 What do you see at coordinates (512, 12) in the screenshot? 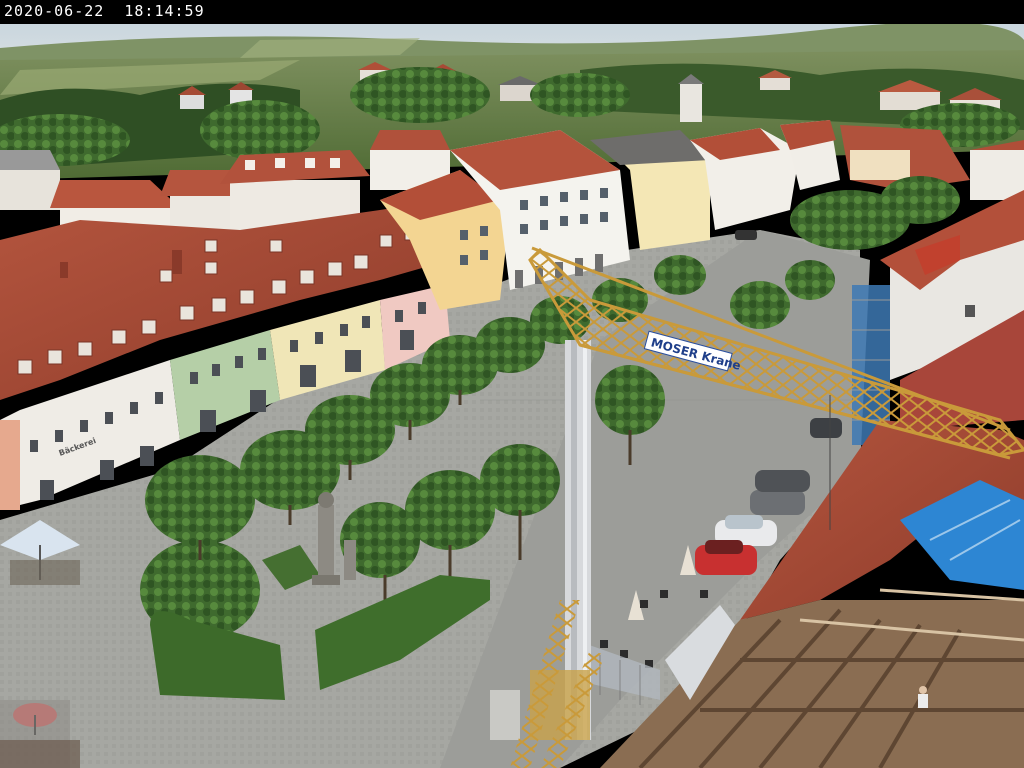
I see `timestamp-bar: 2020-06-22 18:14:59` at bounding box center [512, 12].